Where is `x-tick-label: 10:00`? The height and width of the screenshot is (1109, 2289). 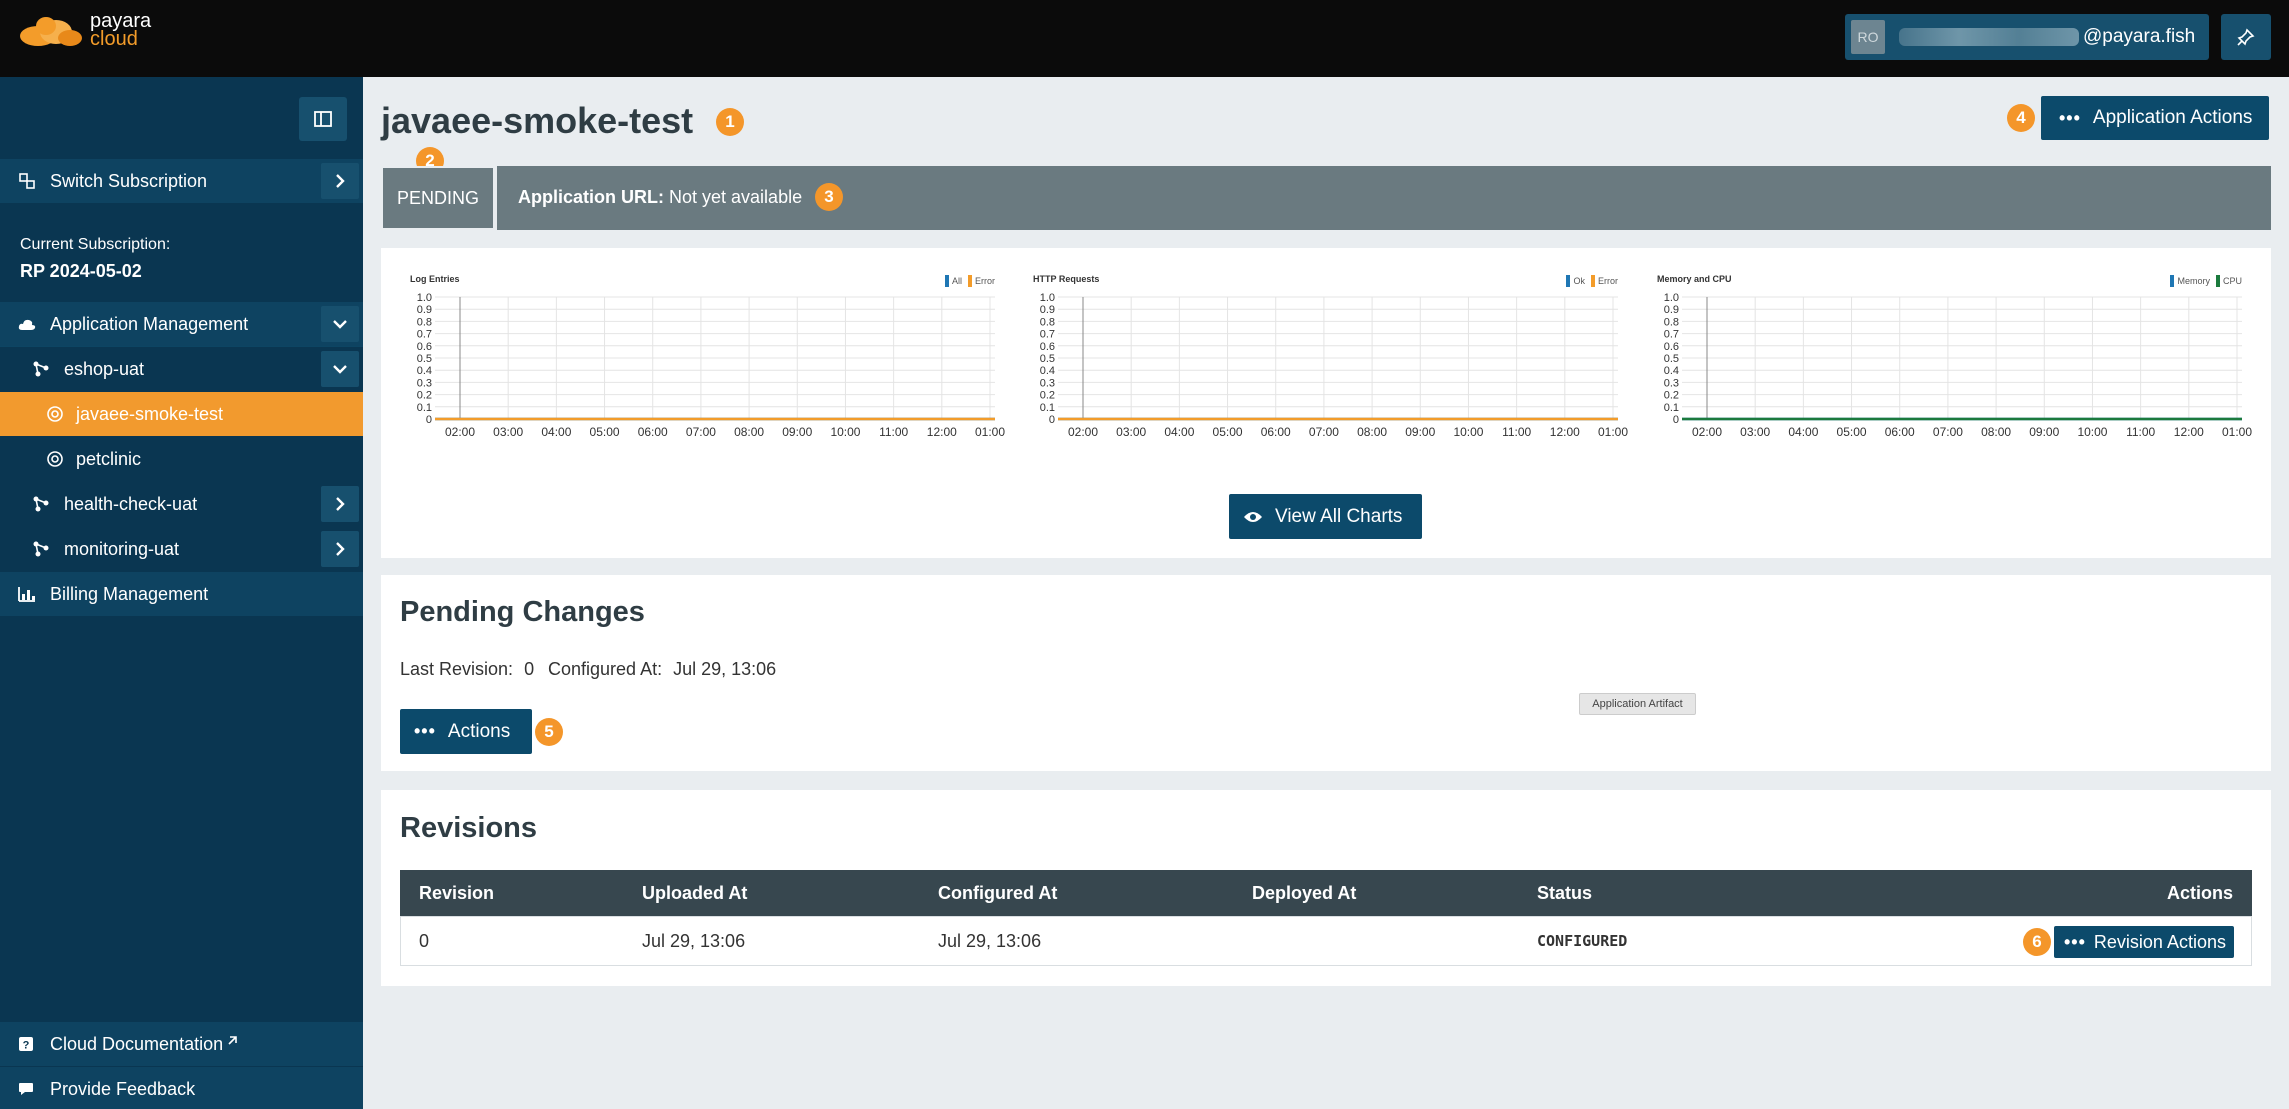
x-tick-label: 10:00 is located at coordinates (2092, 432).